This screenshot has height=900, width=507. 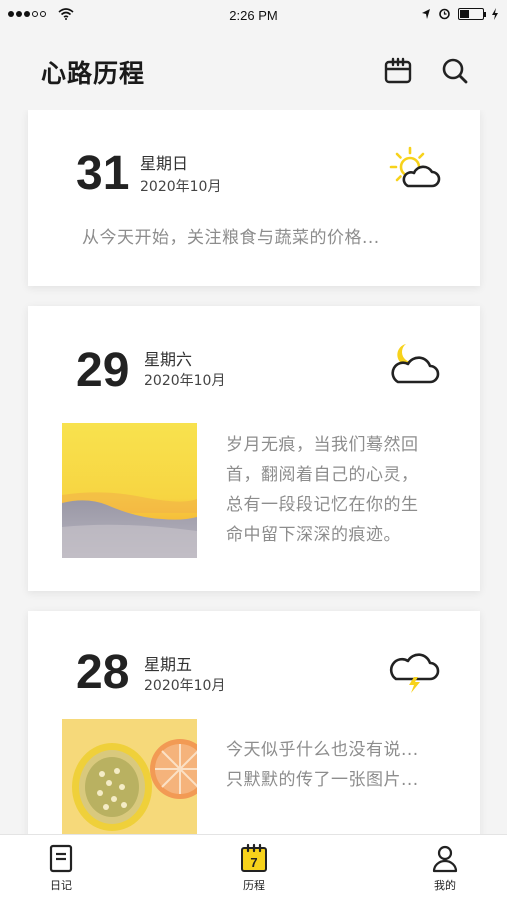 What do you see at coordinates (322, 475) in the screenshot?
I see `excerpt-line: 首，翻阅着自己的心灵，` at bounding box center [322, 475].